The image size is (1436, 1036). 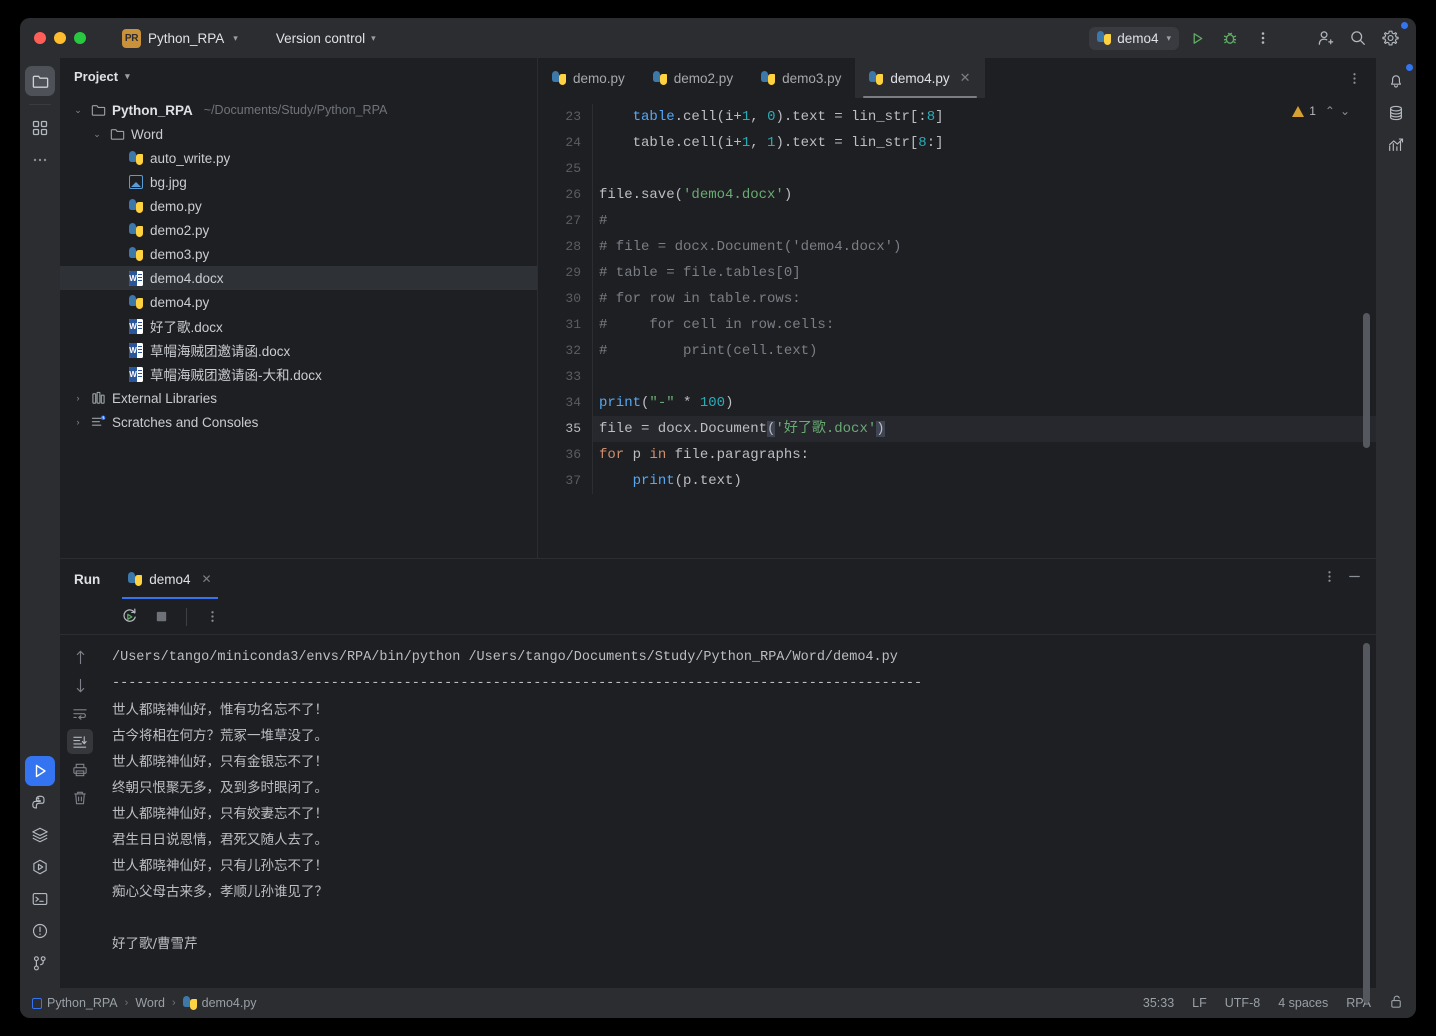 I want to click on unlocked-icon, so click(x=1396, y=1003).